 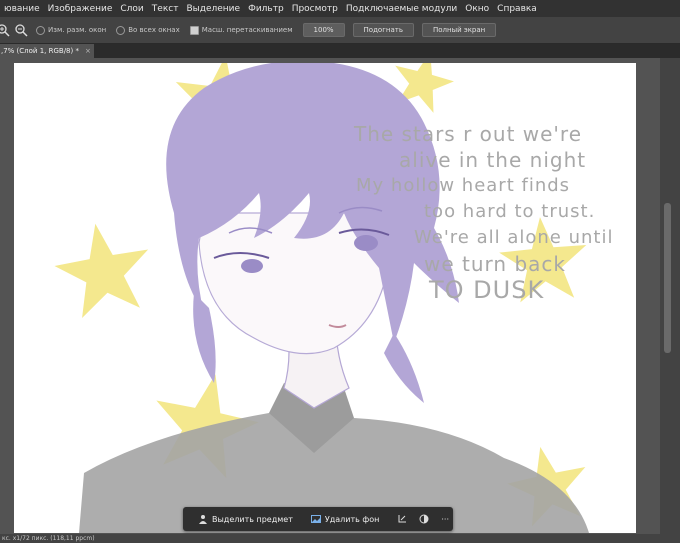 What do you see at coordinates (493, 160) in the screenshot?
I see `lyric-line: alive in the night` at bounding box center [493, 160].